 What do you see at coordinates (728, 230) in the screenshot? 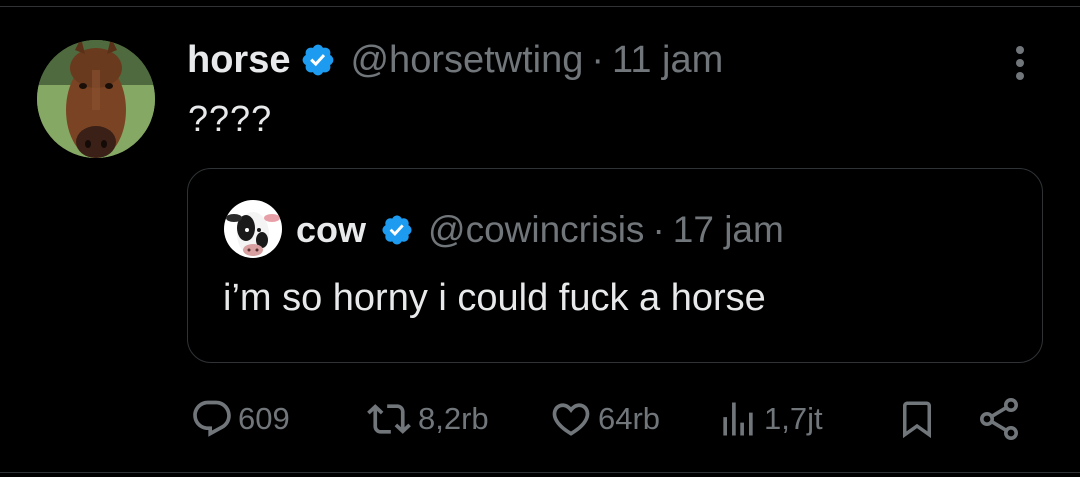
I see `quoted-tweet-timestamp: 17 jam` at bounding box center [728, 230].